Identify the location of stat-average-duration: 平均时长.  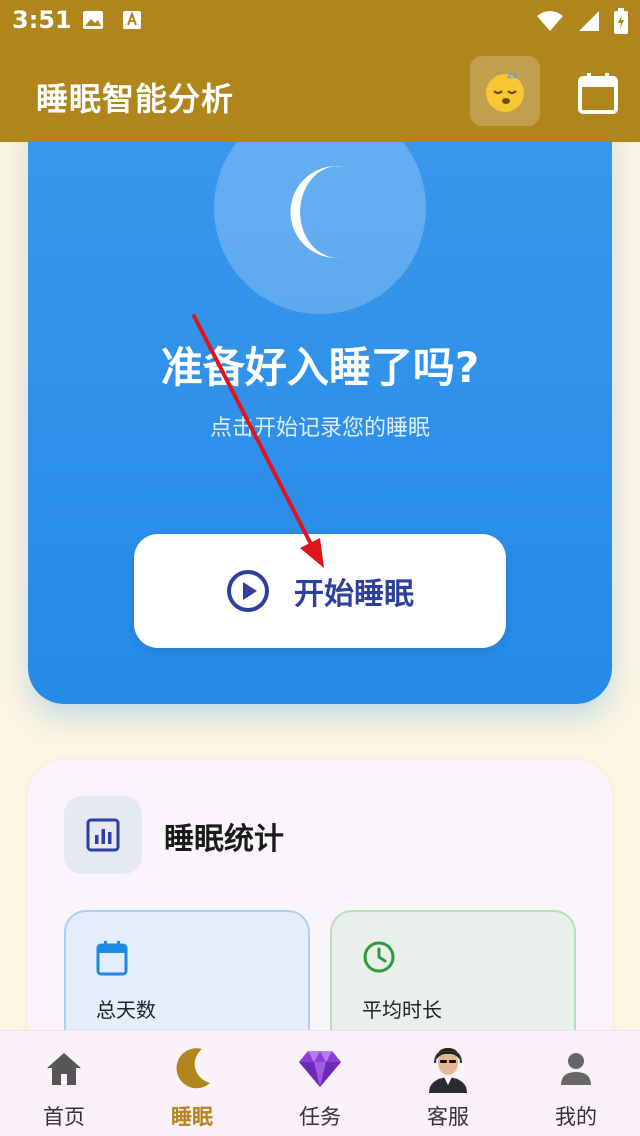
(453, 970).